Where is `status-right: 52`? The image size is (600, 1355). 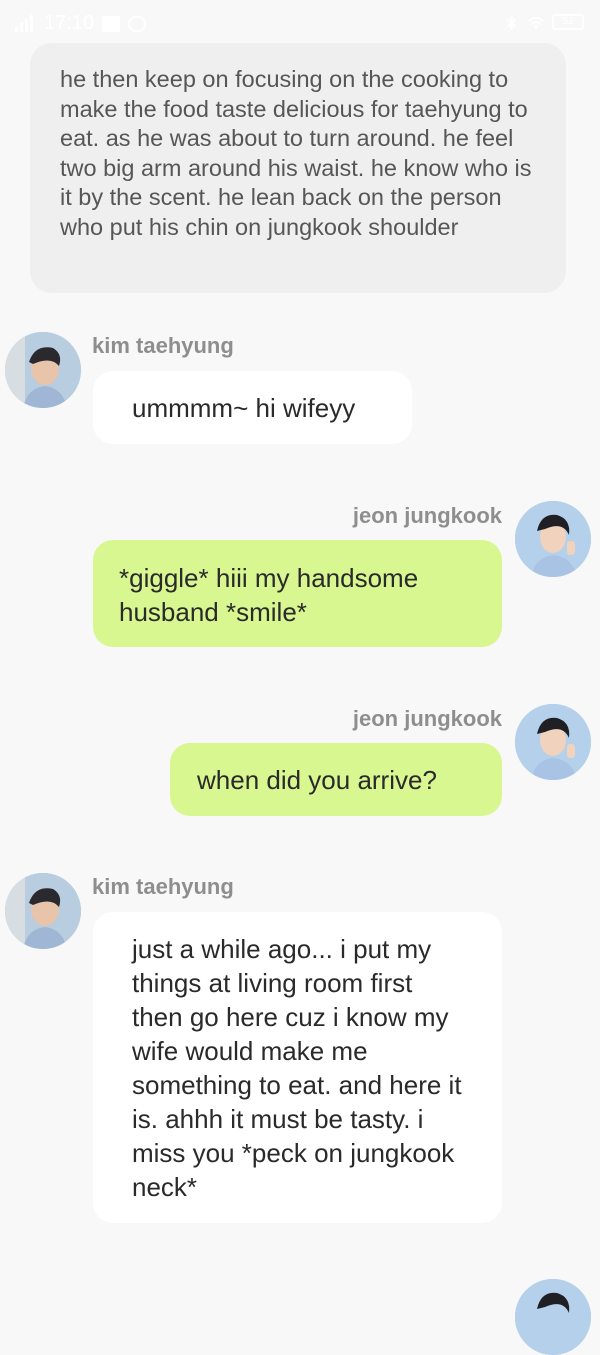 status-right: 52 is located at coordinates (544, 22).